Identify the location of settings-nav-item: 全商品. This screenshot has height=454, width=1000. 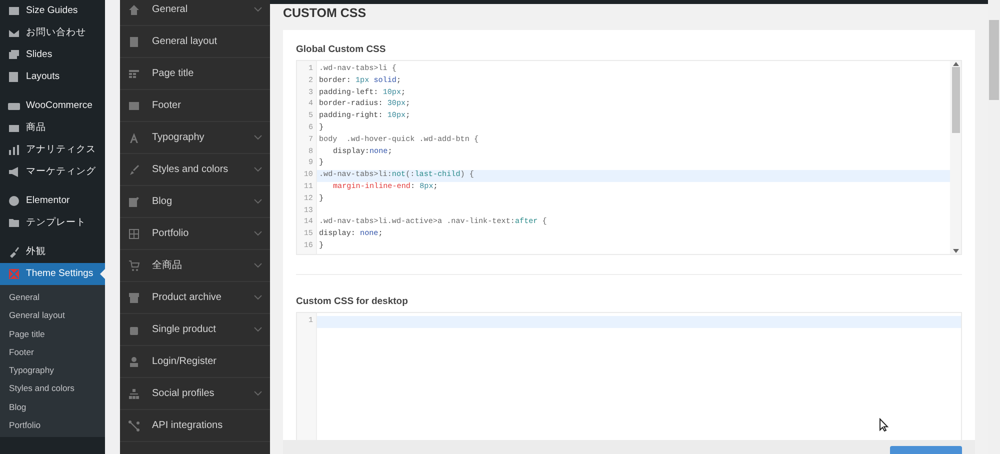
(195, 266).